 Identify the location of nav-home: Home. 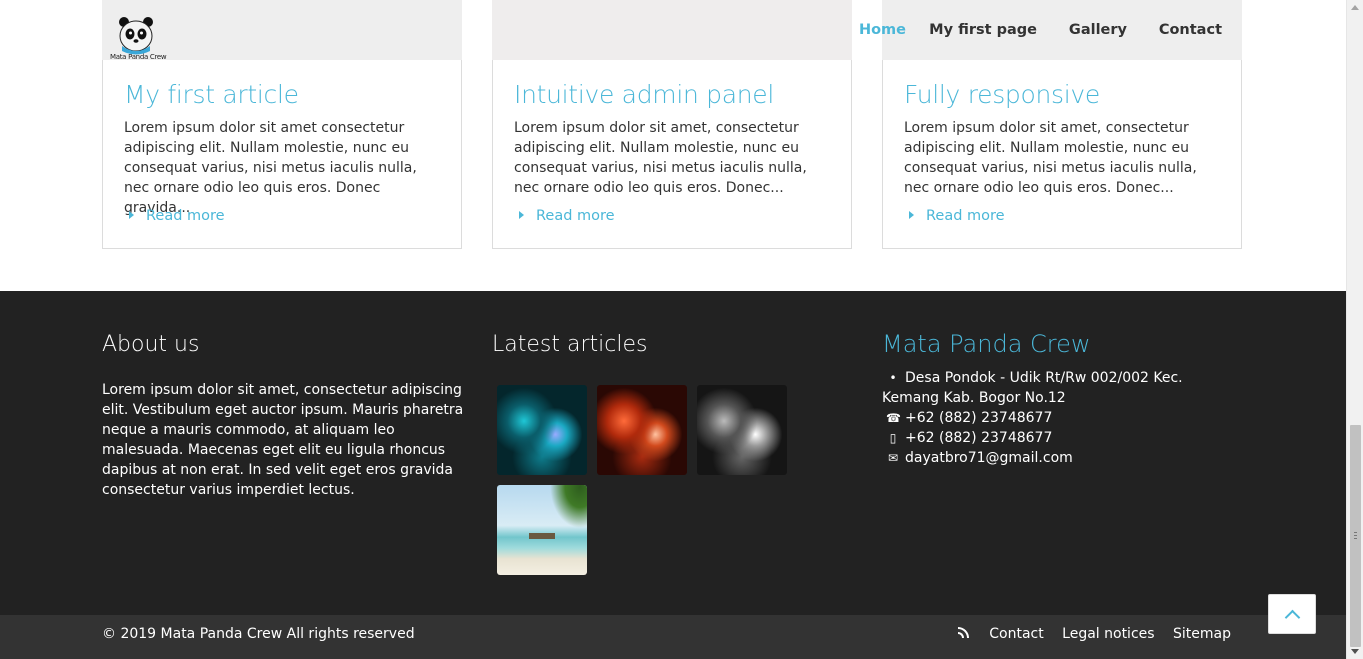
(882, 30).